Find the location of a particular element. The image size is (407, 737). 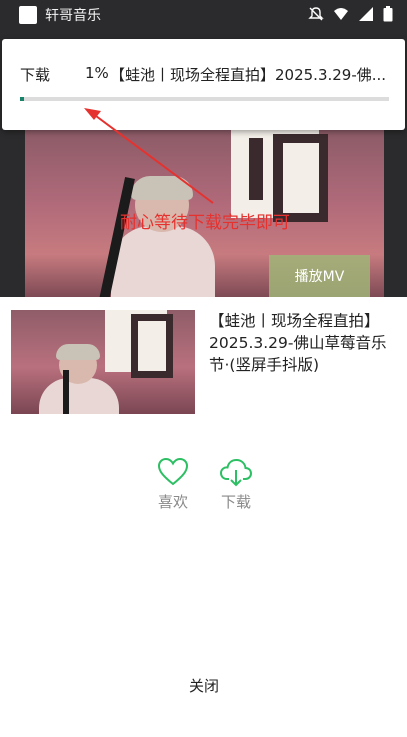

singer-figure is located at coordinates (152, 236).